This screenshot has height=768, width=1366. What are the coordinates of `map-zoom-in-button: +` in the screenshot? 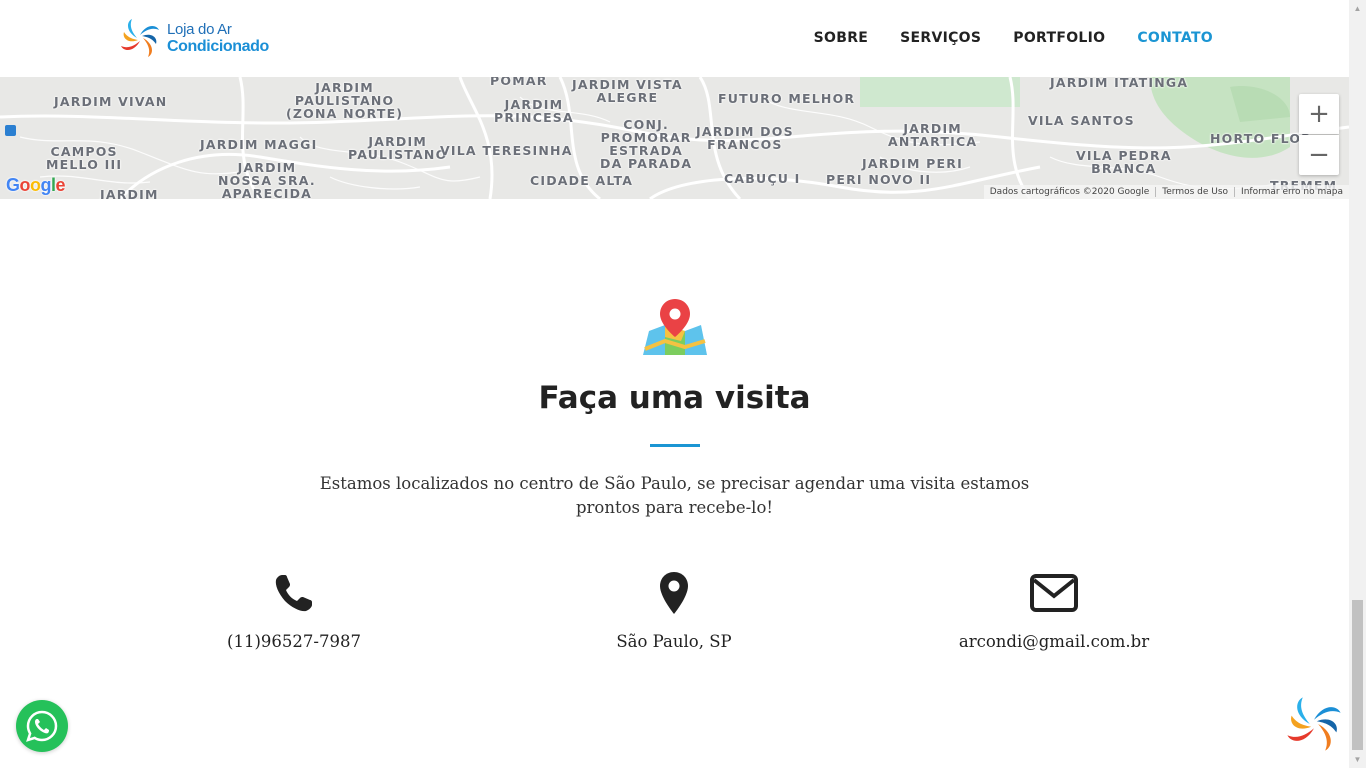 It's located at (1319, 114).